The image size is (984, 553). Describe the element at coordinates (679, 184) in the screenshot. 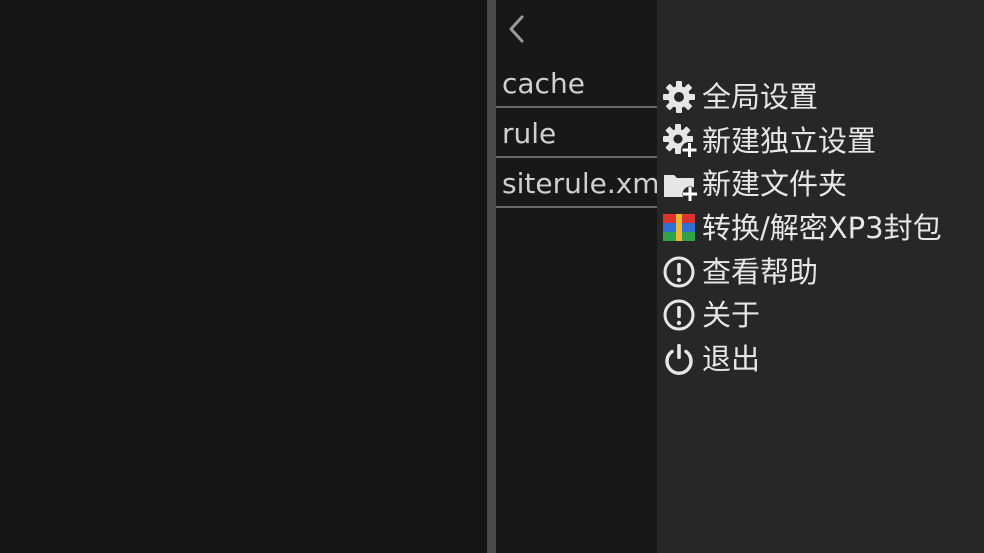

I see `folder-plus-icon` at that location.